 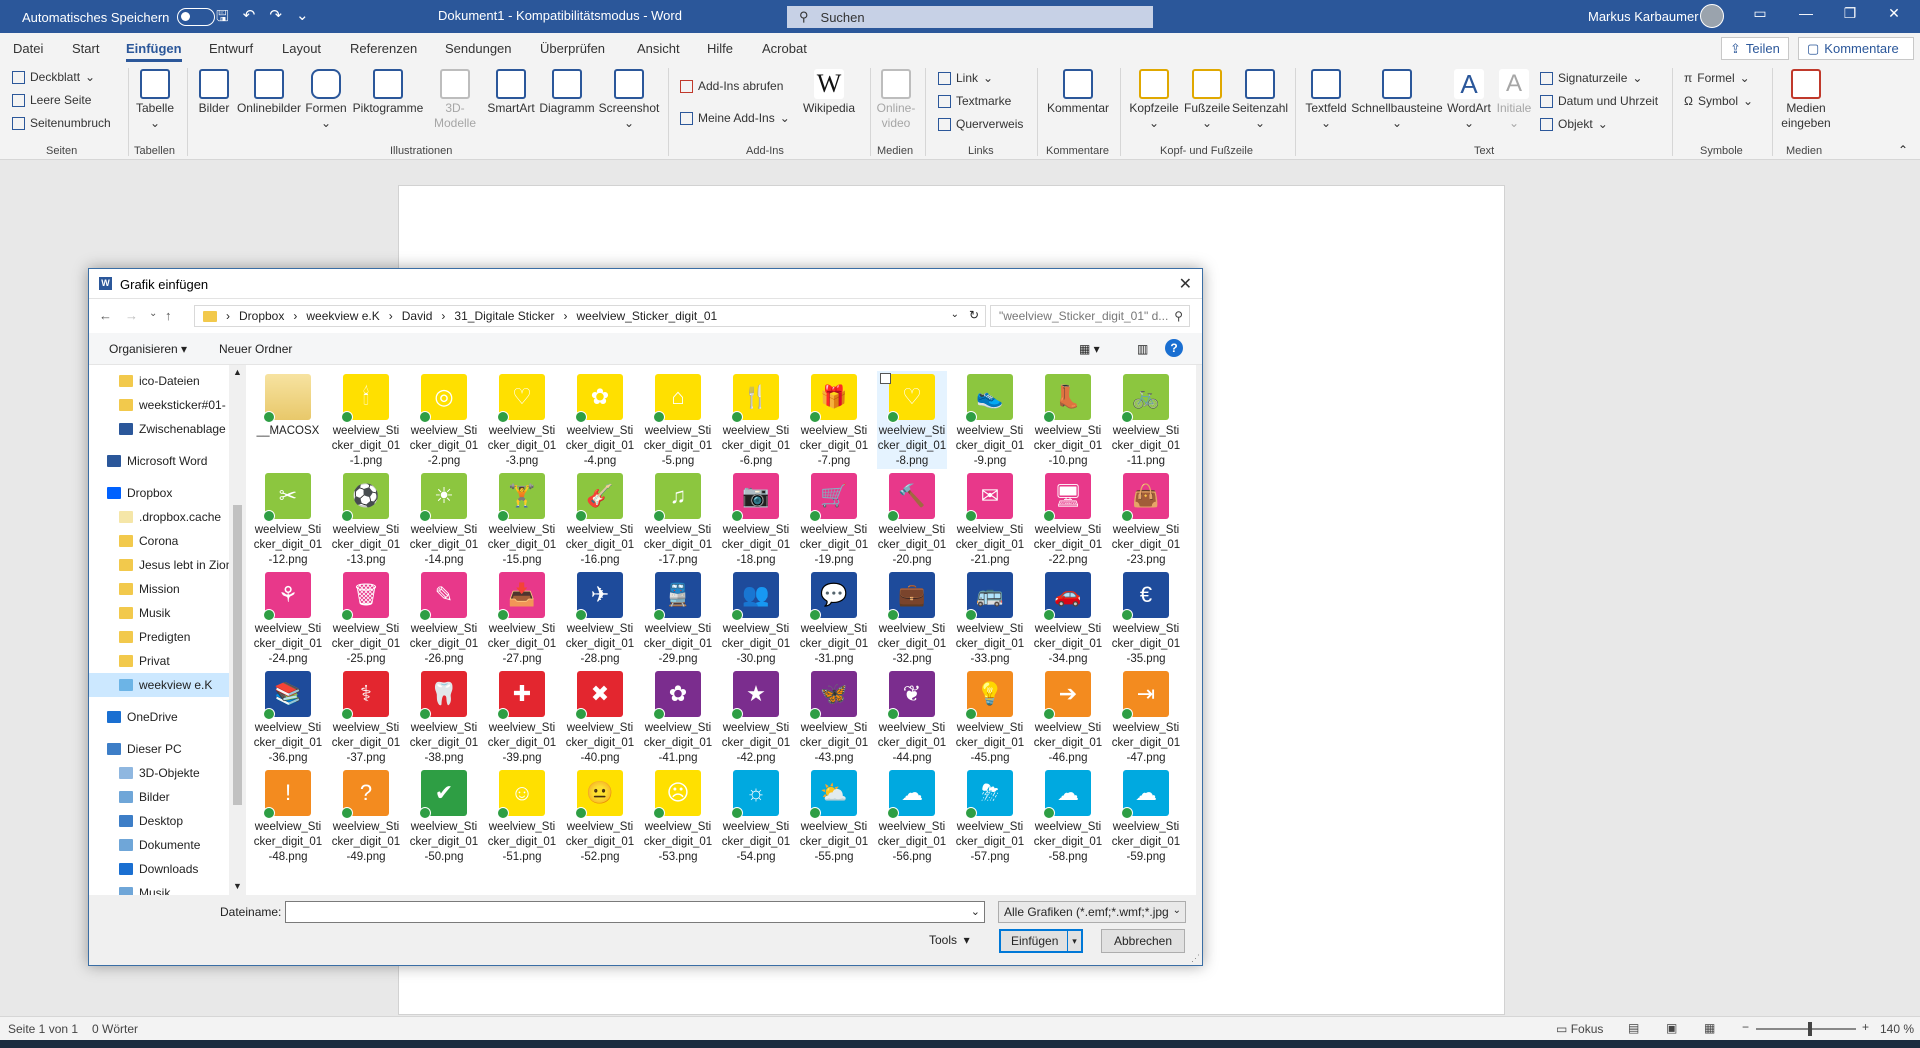 I want to click on forward-icon: →, so click(x=131, y=315).